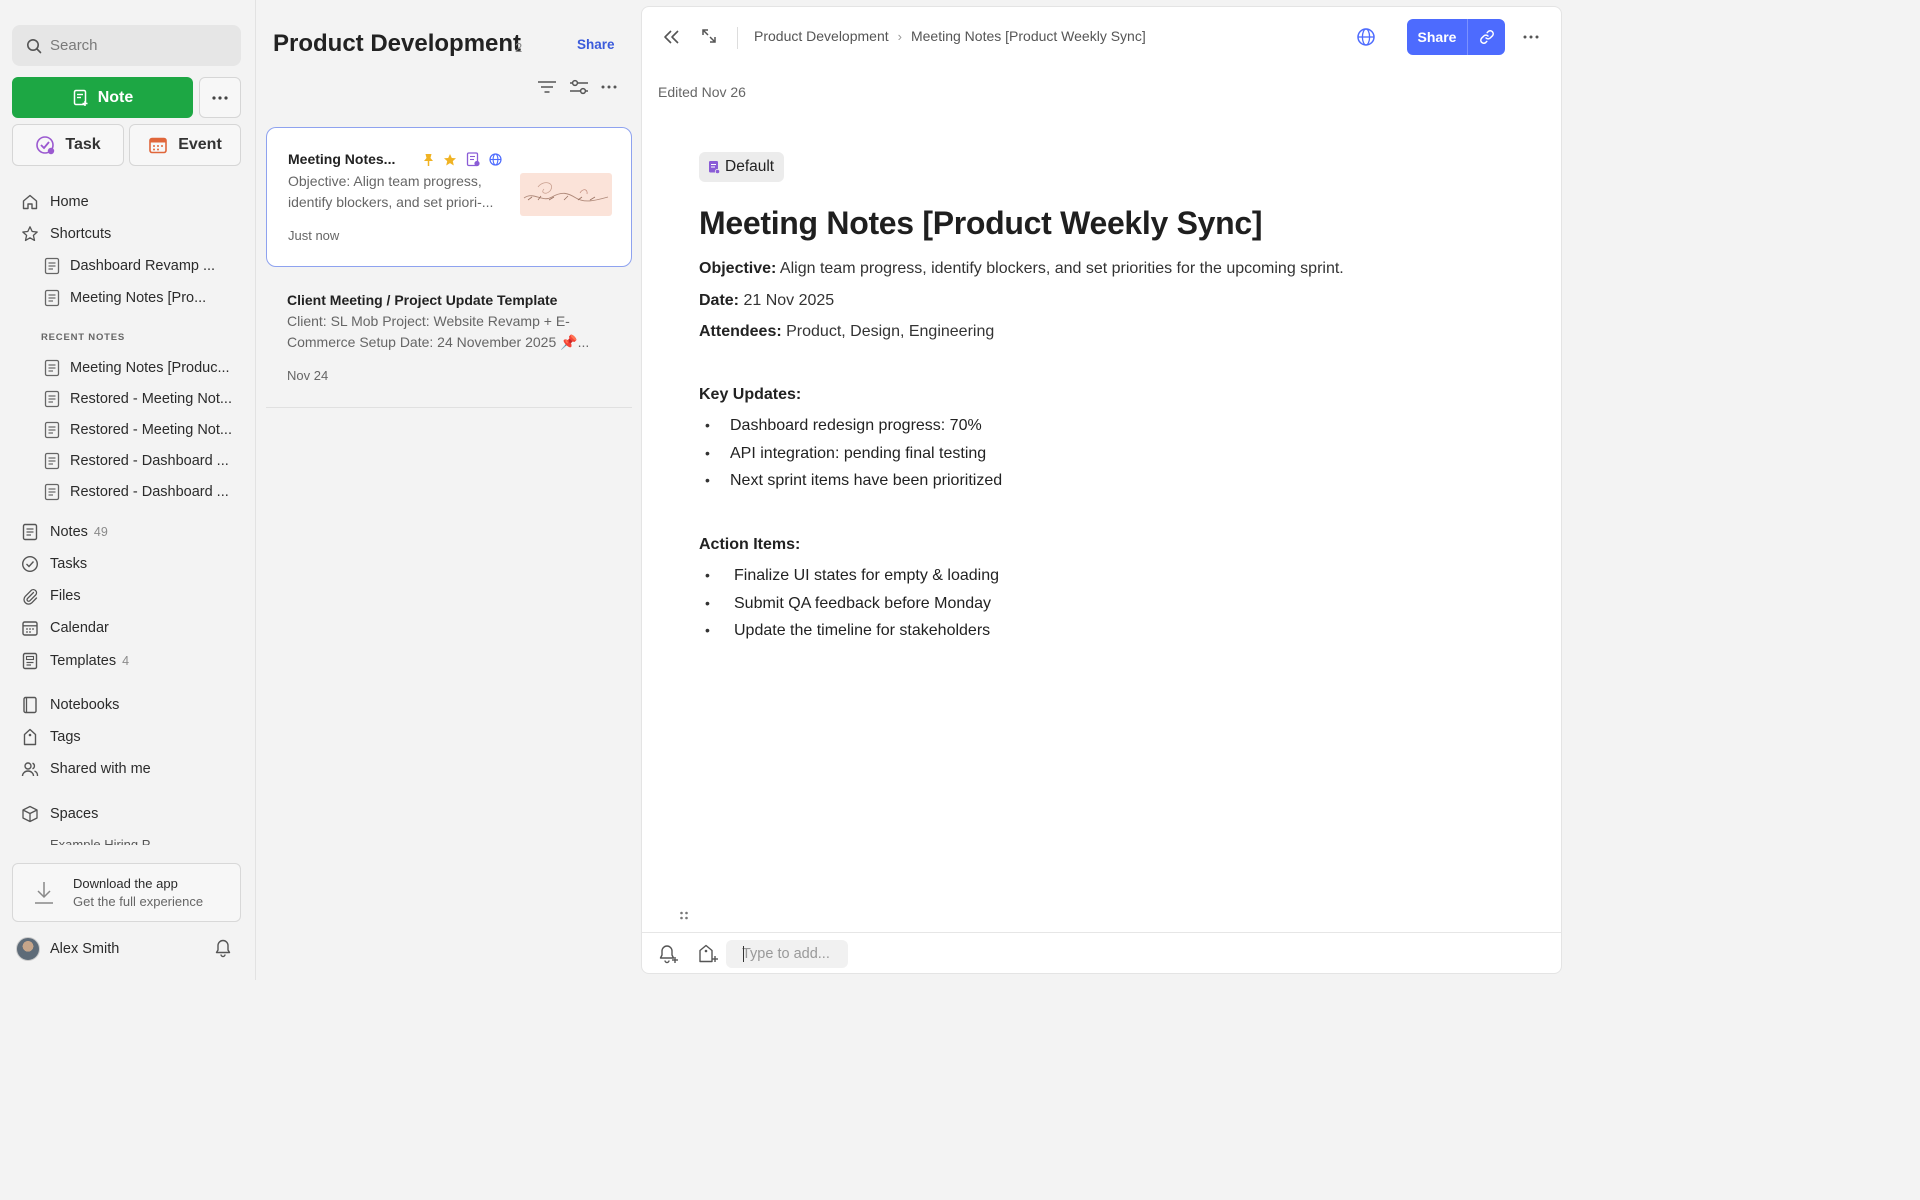 This screenshot has height=1200, width=1920. I want to click on collapse-left-icon, so click(672, 37).